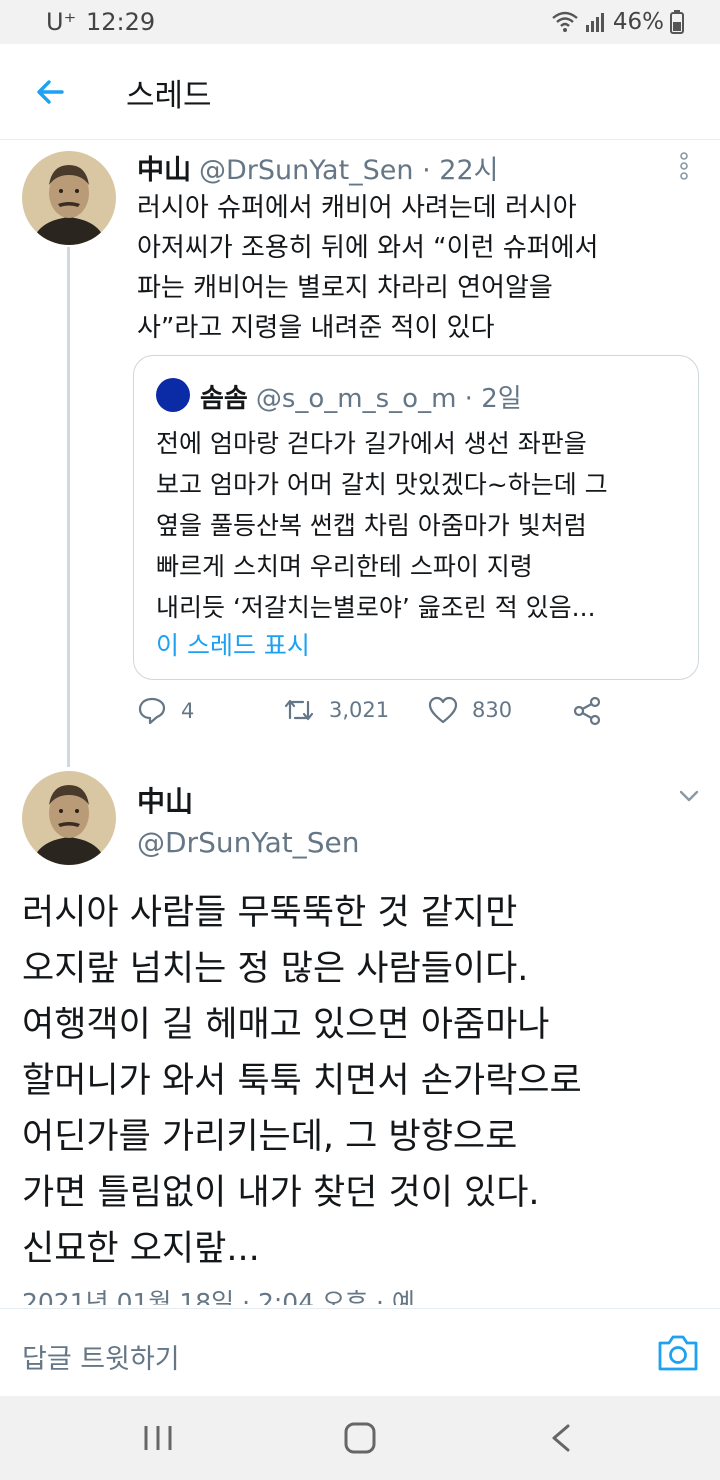 The height and width of the screenshot is (1480, 720). I want to click on tweet-text-line: 오지랖 넘치는 정 많은 사람들이다., so click(275, 969).